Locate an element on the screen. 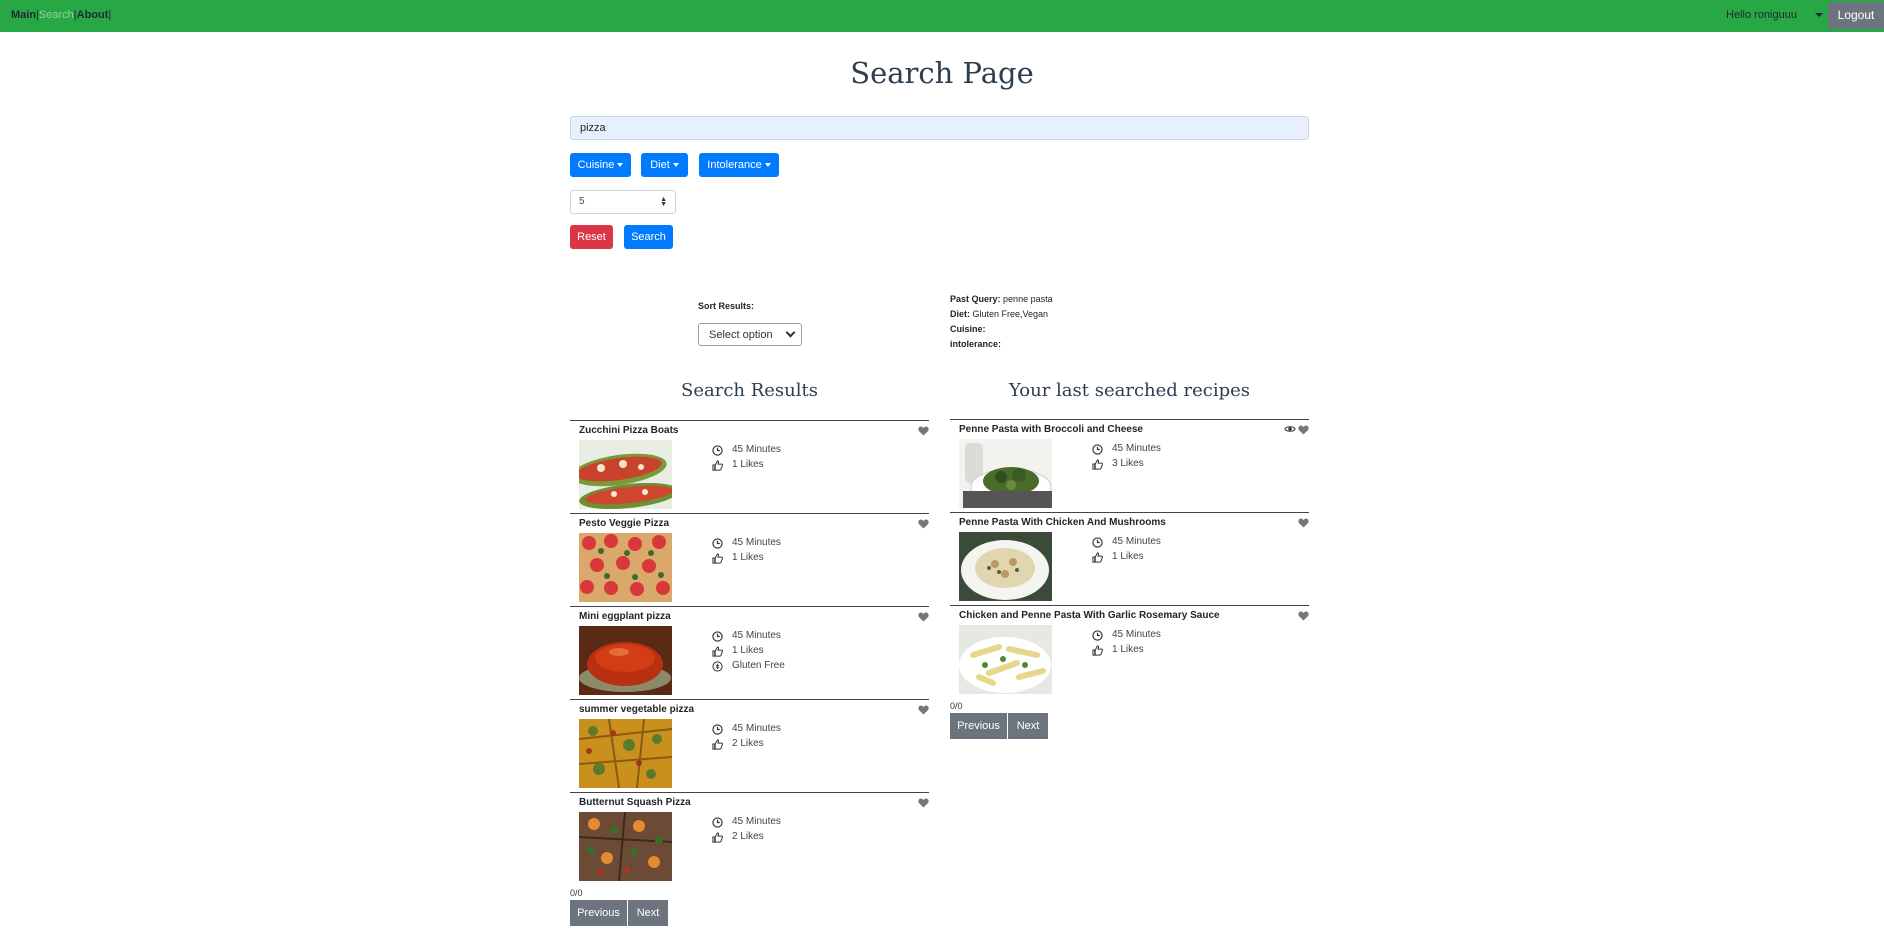 The width and height of the screenshot is (1884, 933). search-button: Search is located at coordinates (648, 237).